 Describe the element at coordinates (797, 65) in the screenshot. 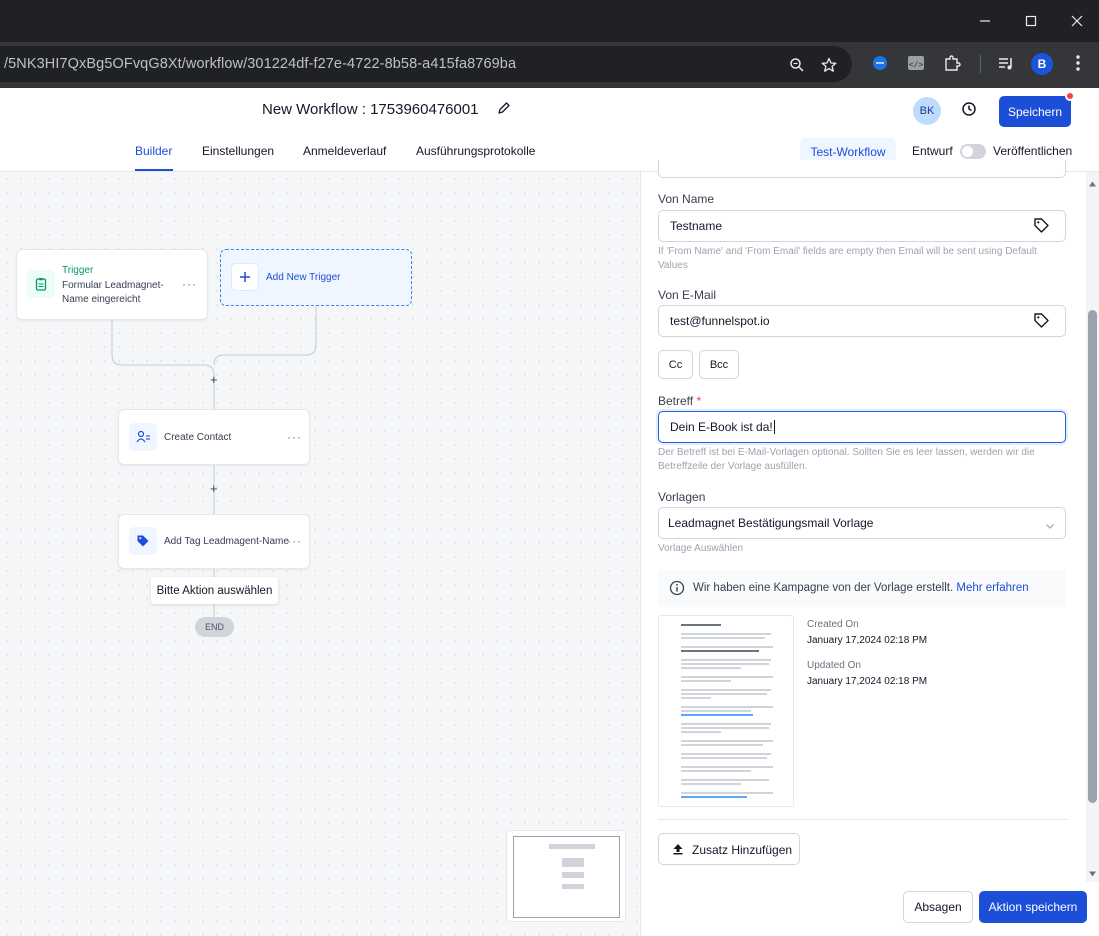

I see `zoom-icon` at that location.